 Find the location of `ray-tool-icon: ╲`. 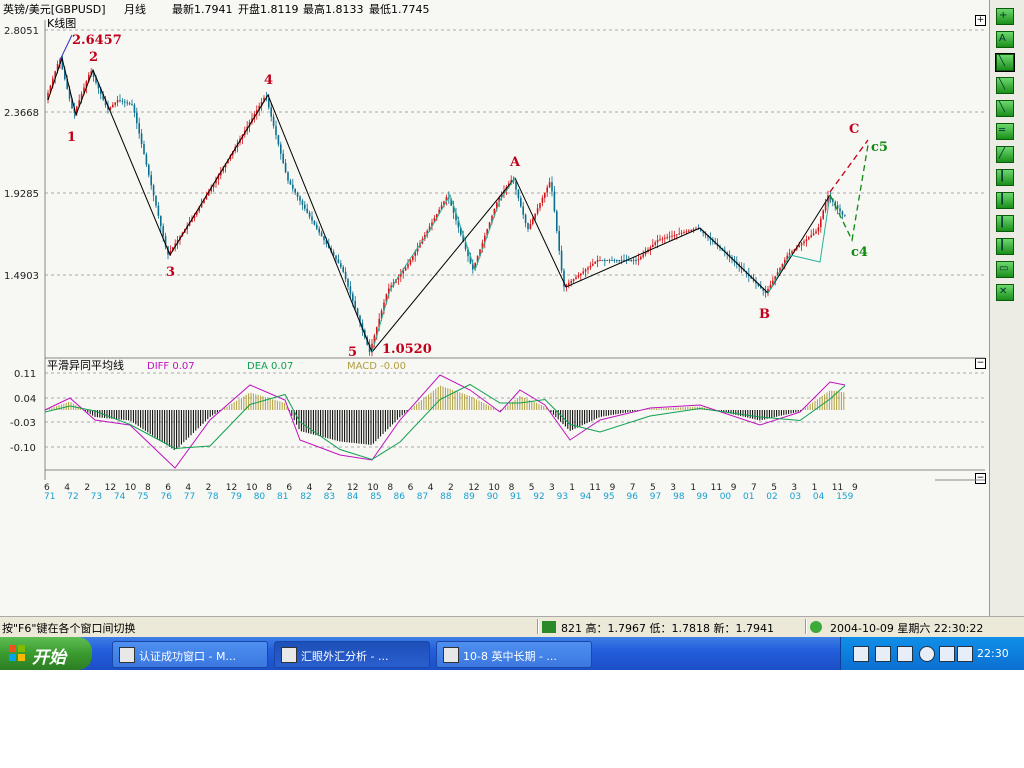

ray-tool-icon: ╲ is located at coordinates (1005, 85).